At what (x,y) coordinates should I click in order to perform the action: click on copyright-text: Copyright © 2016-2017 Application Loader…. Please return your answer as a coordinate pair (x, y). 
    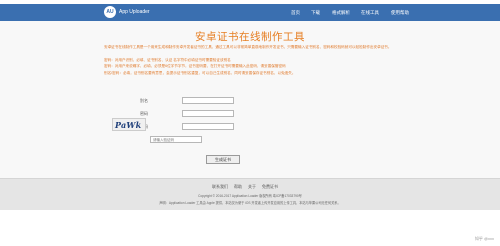
    Looking at the image, I should click on (250, 196).